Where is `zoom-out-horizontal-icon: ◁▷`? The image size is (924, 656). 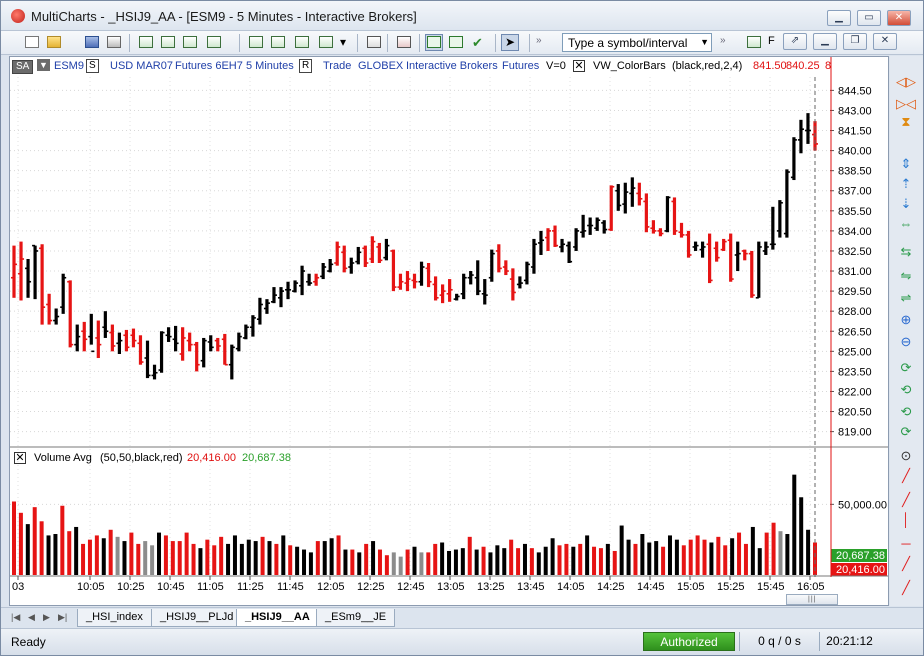
zoom-out-horizontal-icon: ◁▷ is located at coordinates (906, 82).